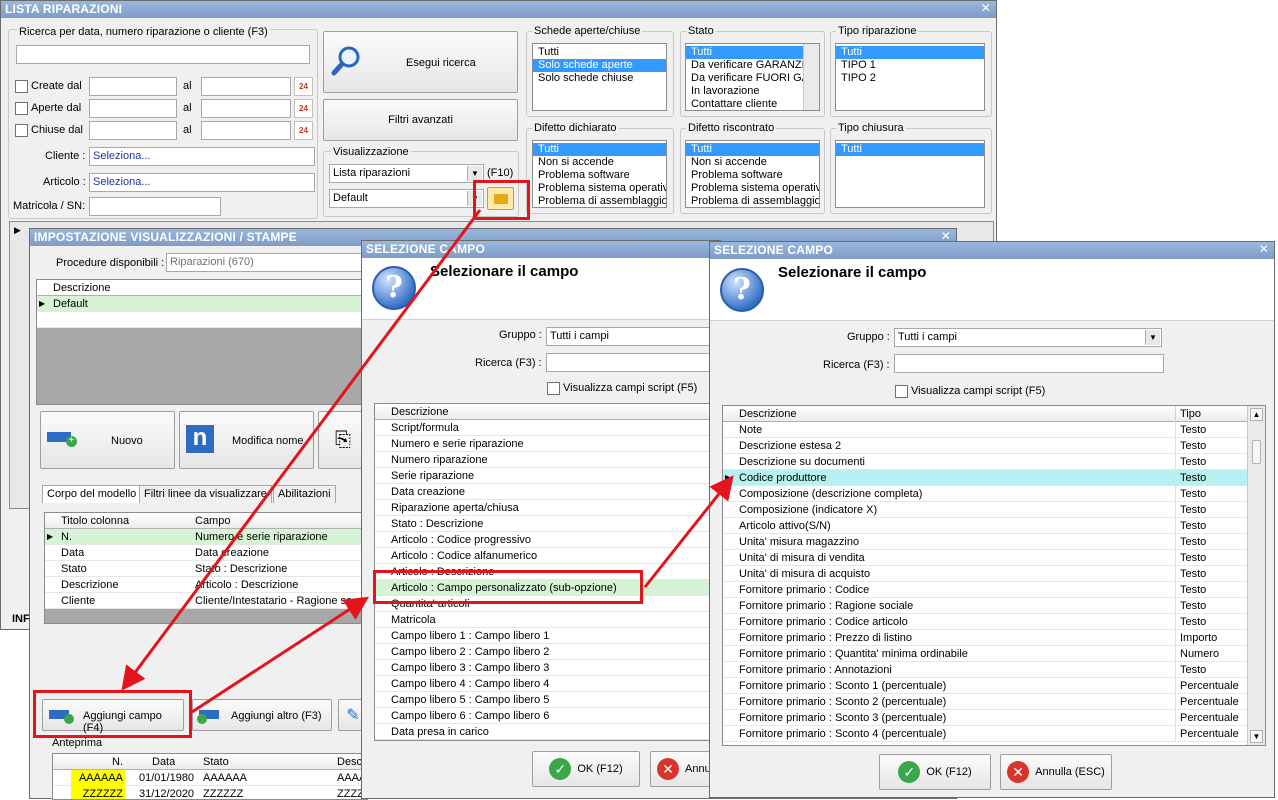 This screenshot has width=1278, height=800. Describe the element at coordinates (599, 65) in the screenshot. I see `list-item: Solo schede aperte` at that location.